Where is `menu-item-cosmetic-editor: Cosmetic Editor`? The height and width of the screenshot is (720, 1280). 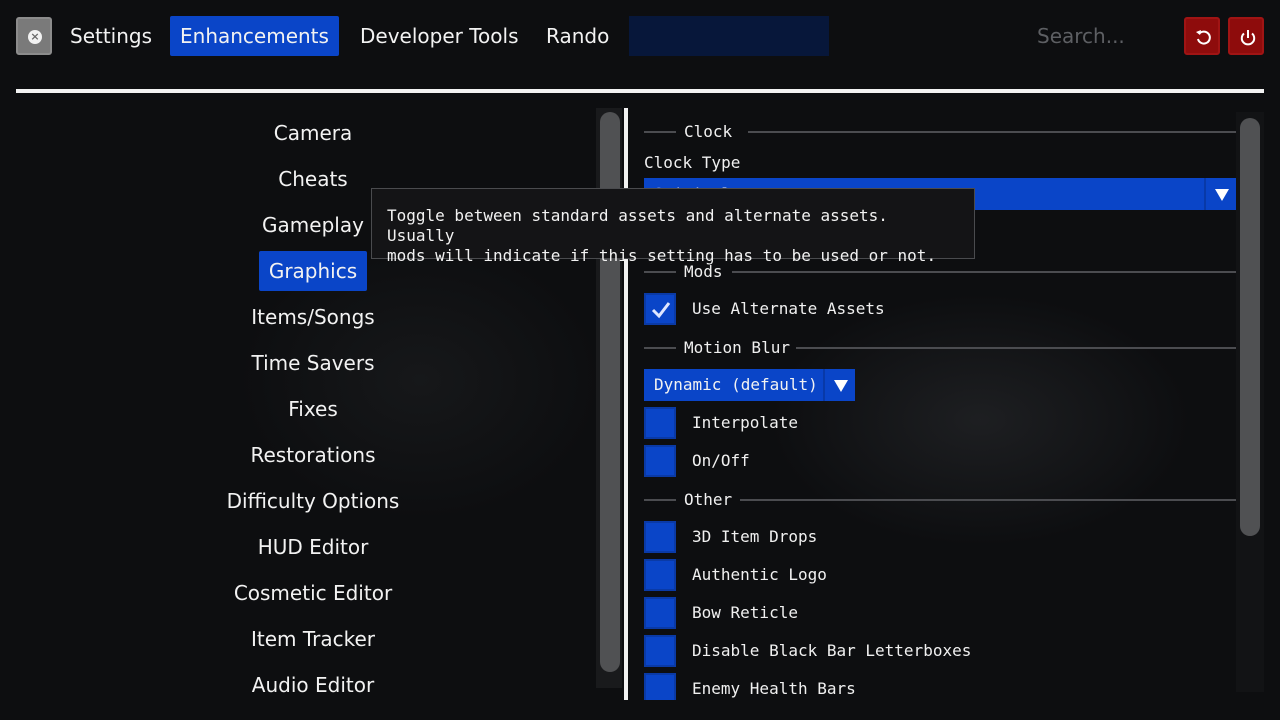
menu-item-cosmetic-editor: Cosmetic Editor is located at coordinates (313, 589).